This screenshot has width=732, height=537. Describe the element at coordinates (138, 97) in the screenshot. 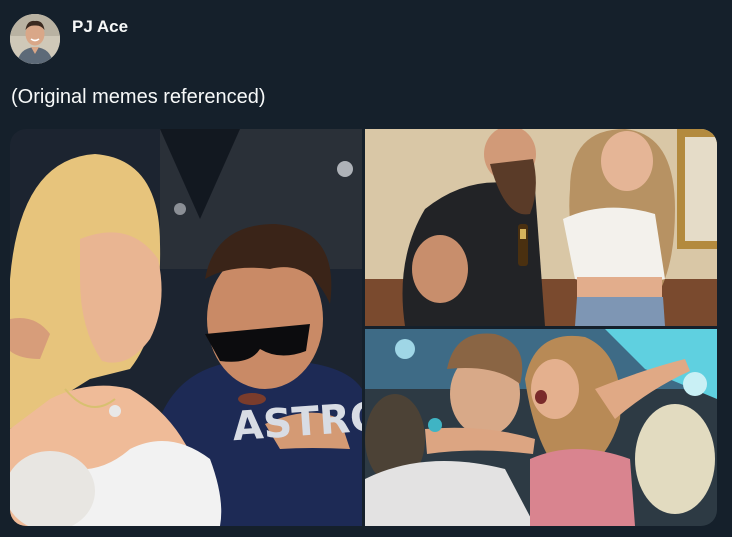

I see `tweet-text: (Original memes referenced)` at that location.